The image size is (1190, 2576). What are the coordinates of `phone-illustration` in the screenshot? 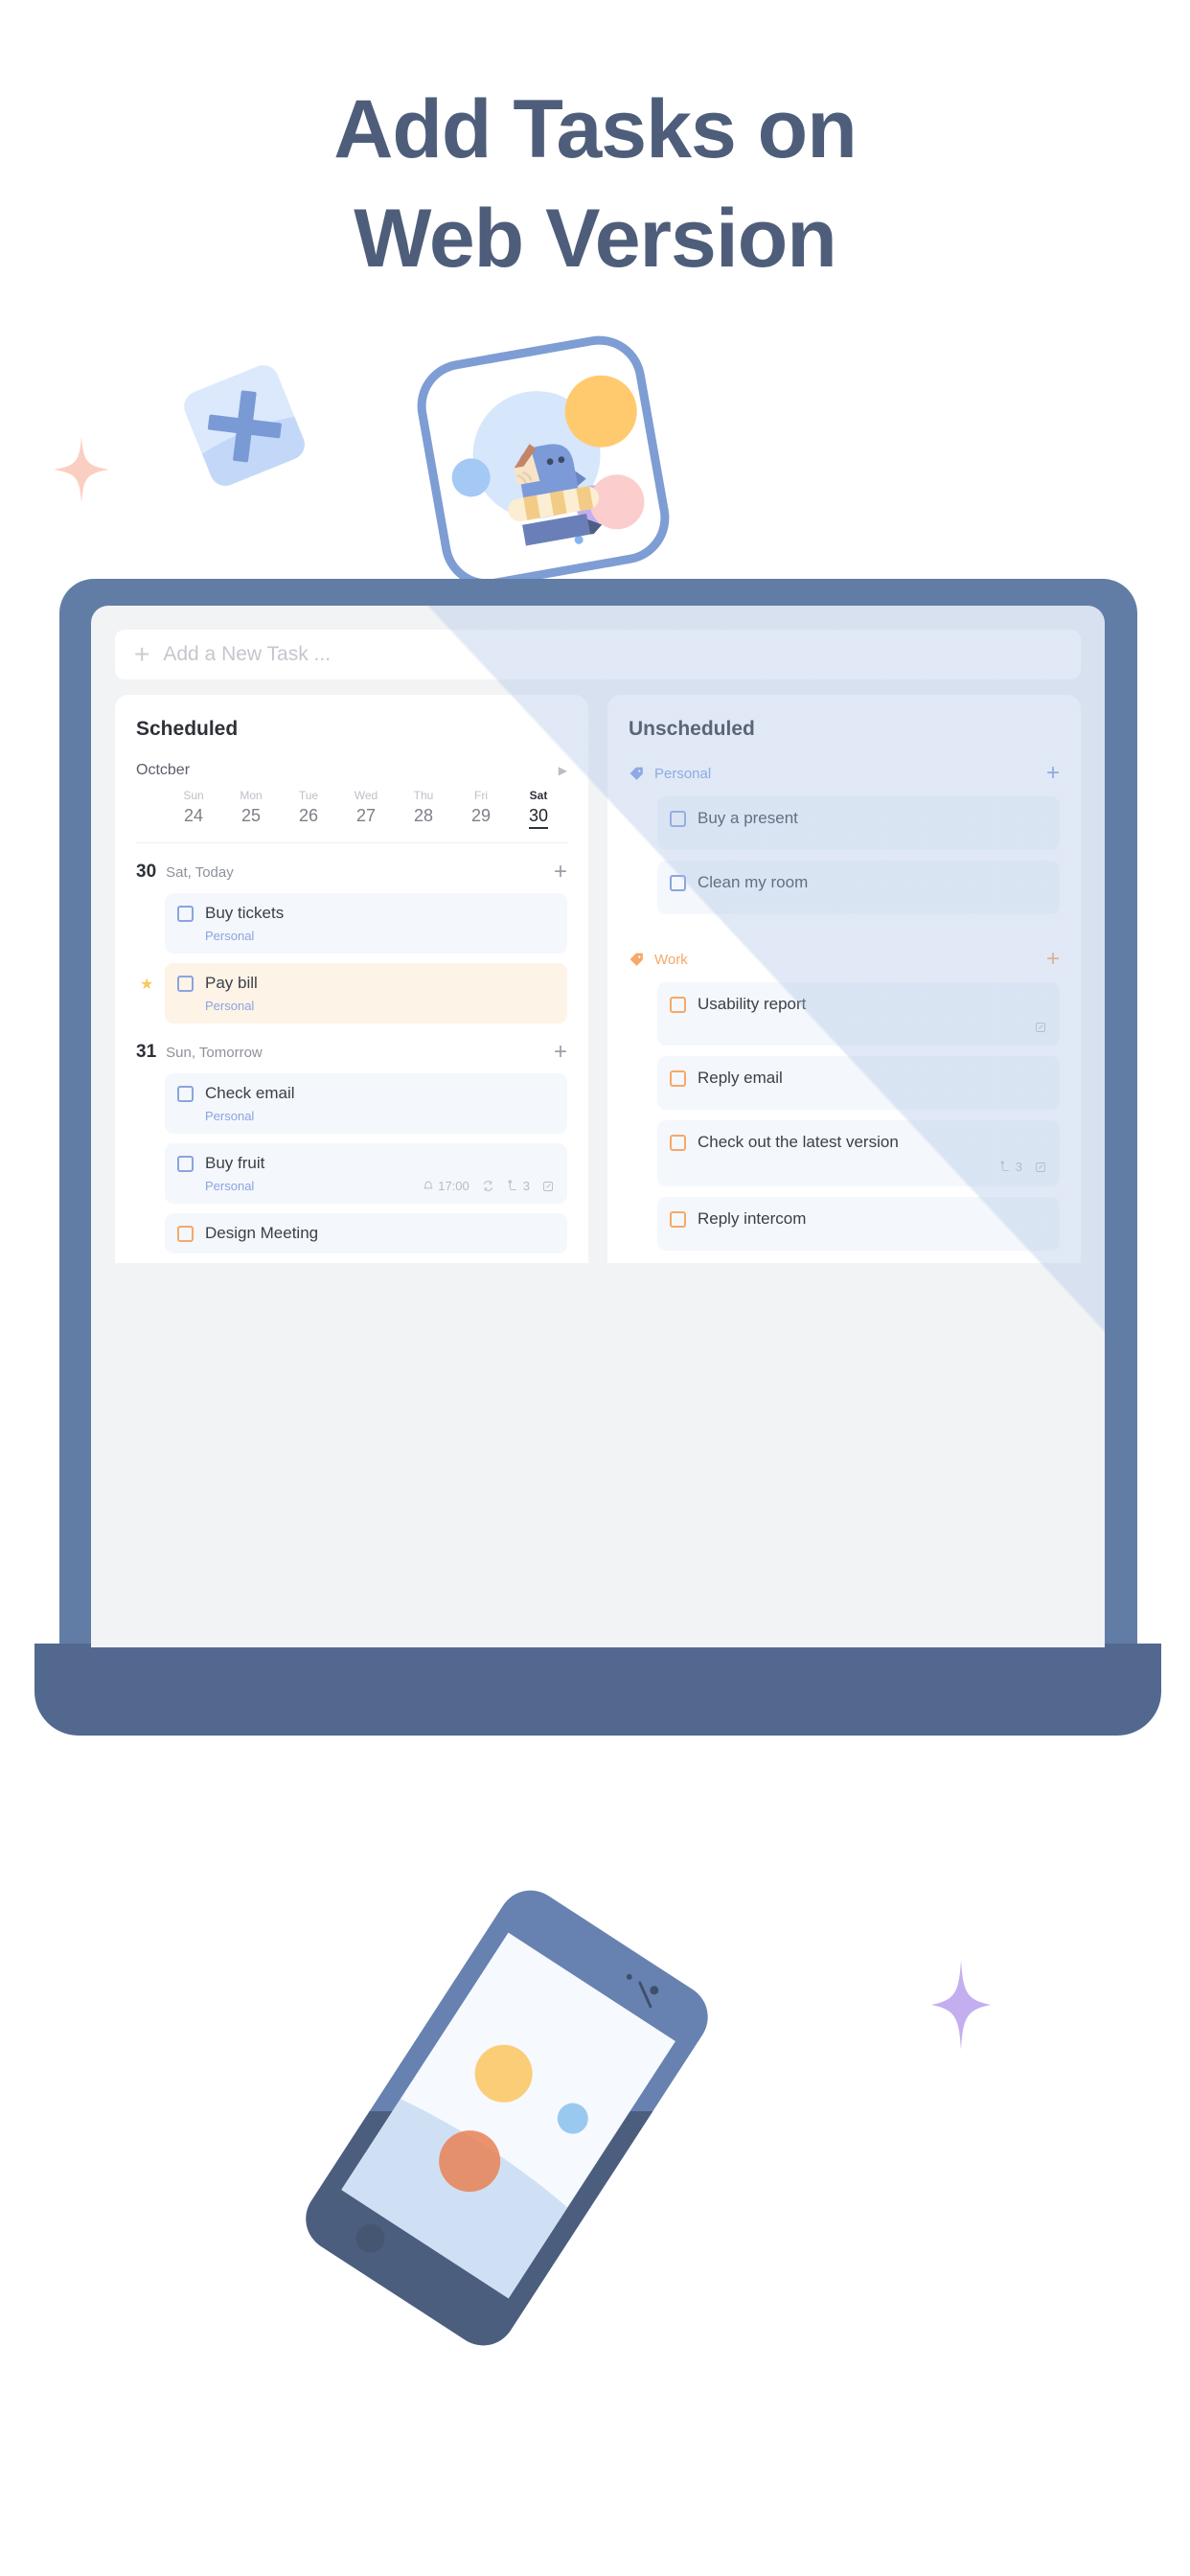 It's located at (507, 2117).